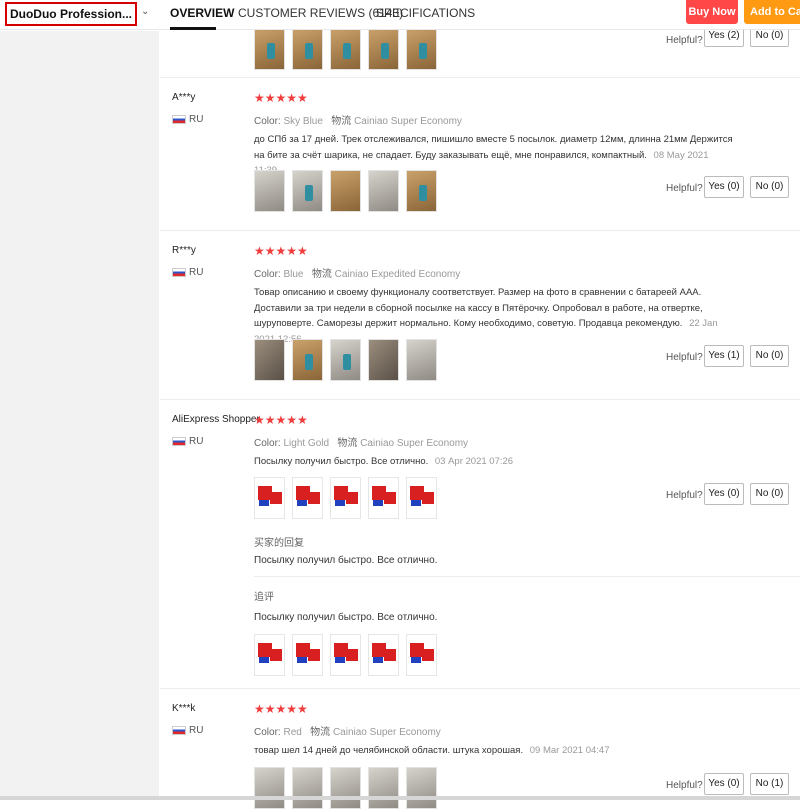 Image resolution: width=800 pixels, height=809 pixels. Describe the element at coordinates (184, 250) in the screenshot. I see `reviewer-name: R***y` at that location.